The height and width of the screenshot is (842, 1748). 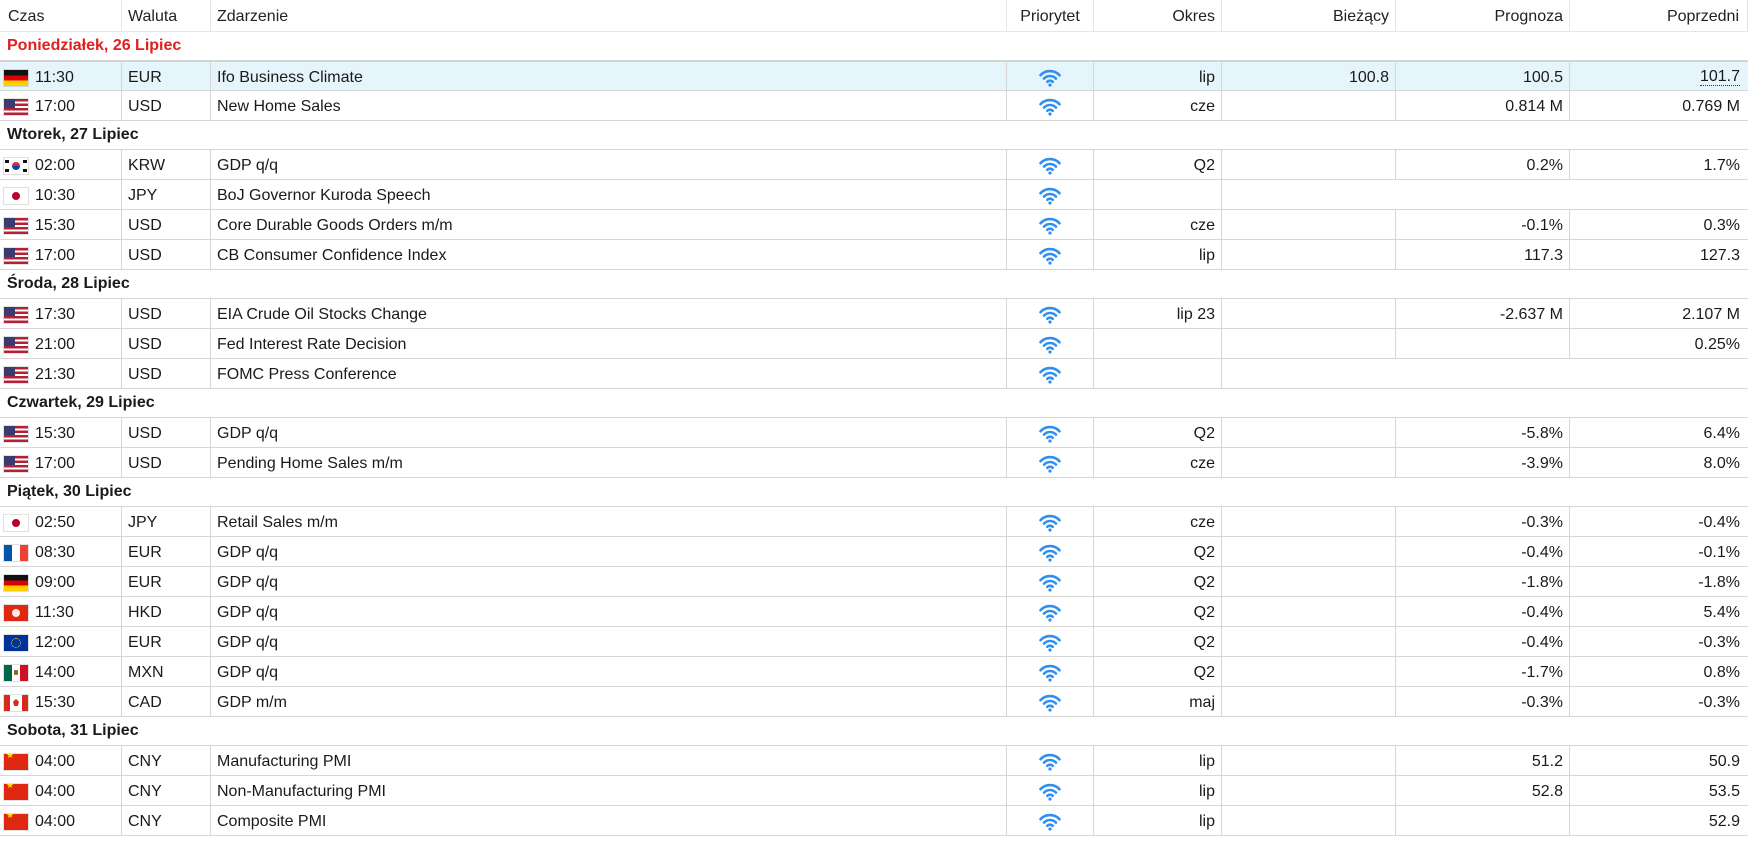 What do you see at coordinates (252, 703) in the screenshot?
I see `event-name: GDP m/m` at bounding box center [252, 703].